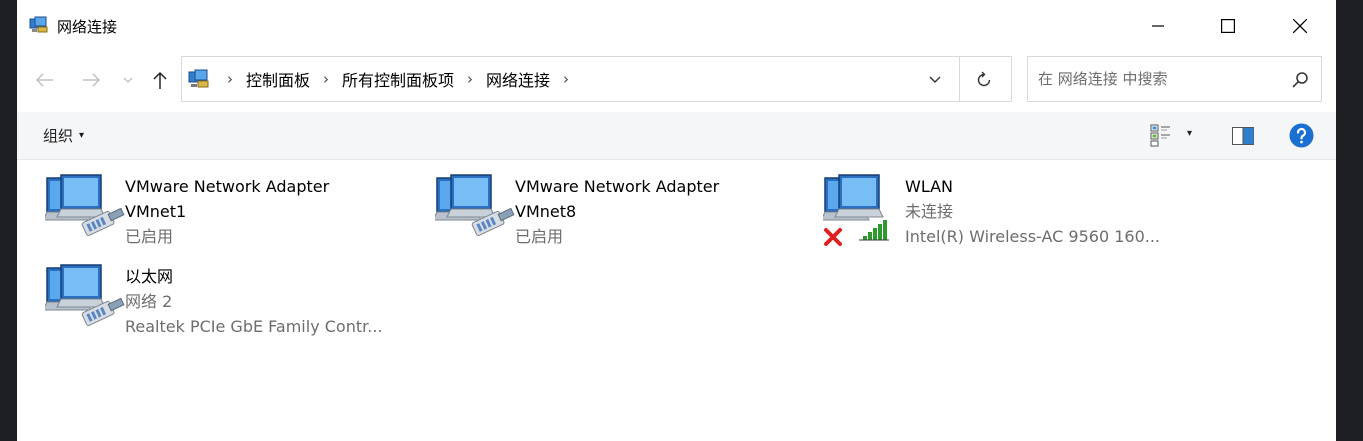  I want to click on arrow-left-icon, so click(44, 80).